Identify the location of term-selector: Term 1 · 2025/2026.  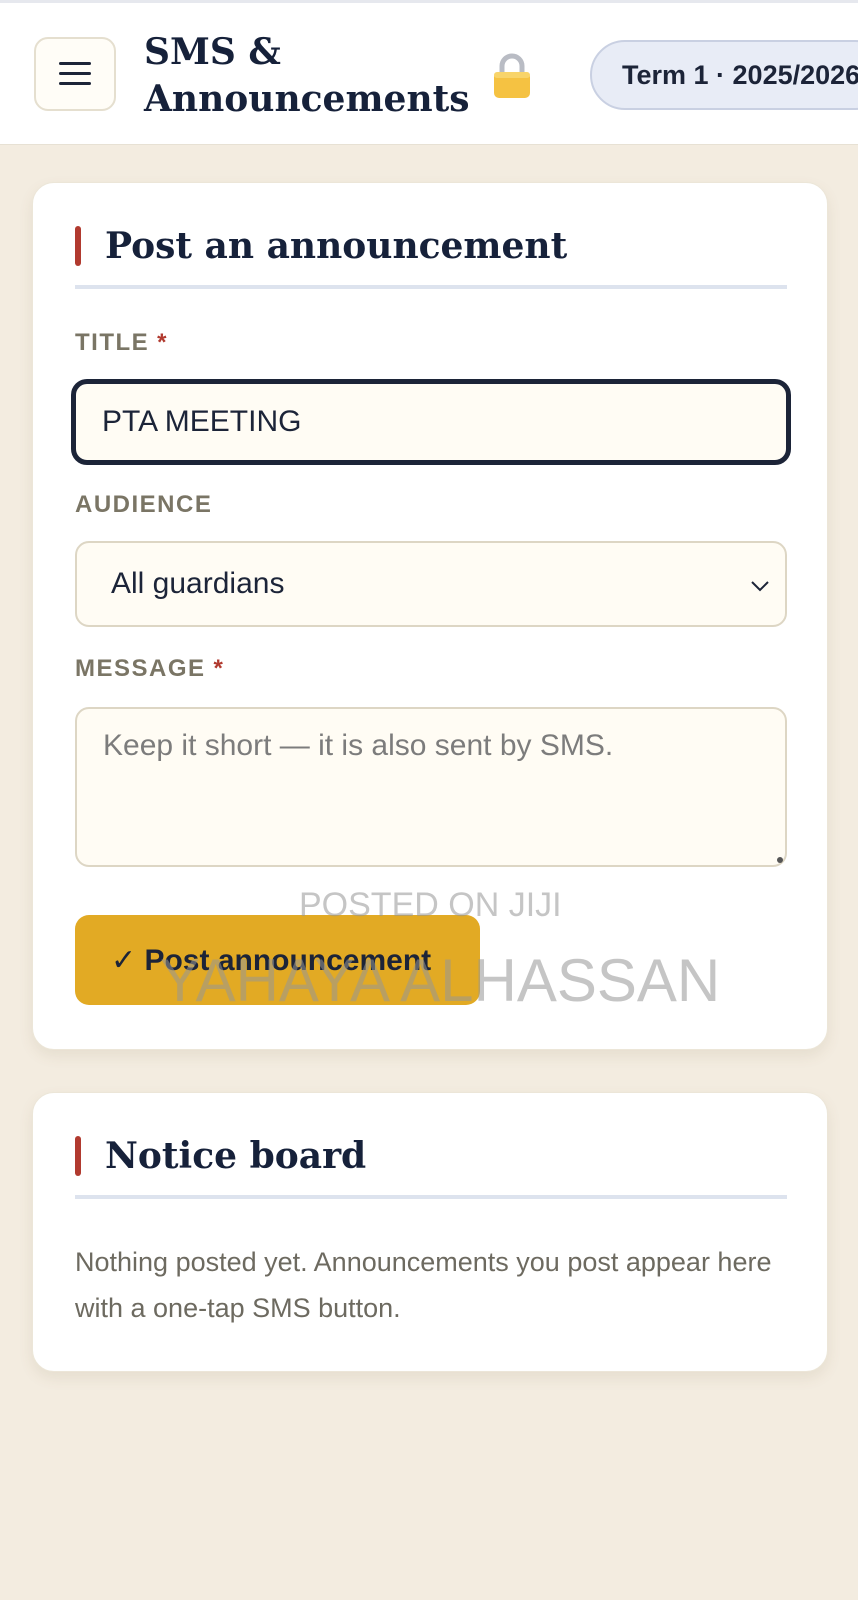
(724, 75).